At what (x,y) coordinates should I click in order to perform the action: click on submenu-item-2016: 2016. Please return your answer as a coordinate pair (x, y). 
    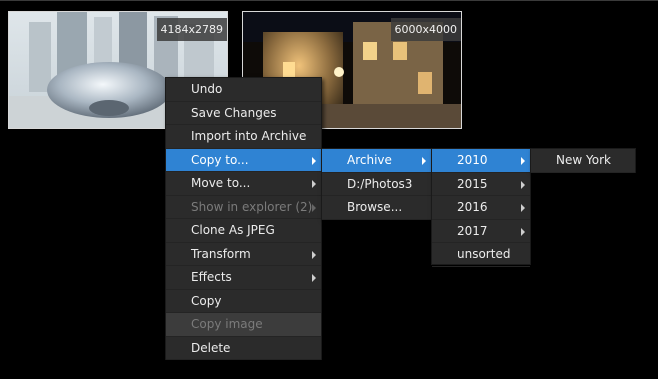
    Looking at the image, I should click on (481, 208).